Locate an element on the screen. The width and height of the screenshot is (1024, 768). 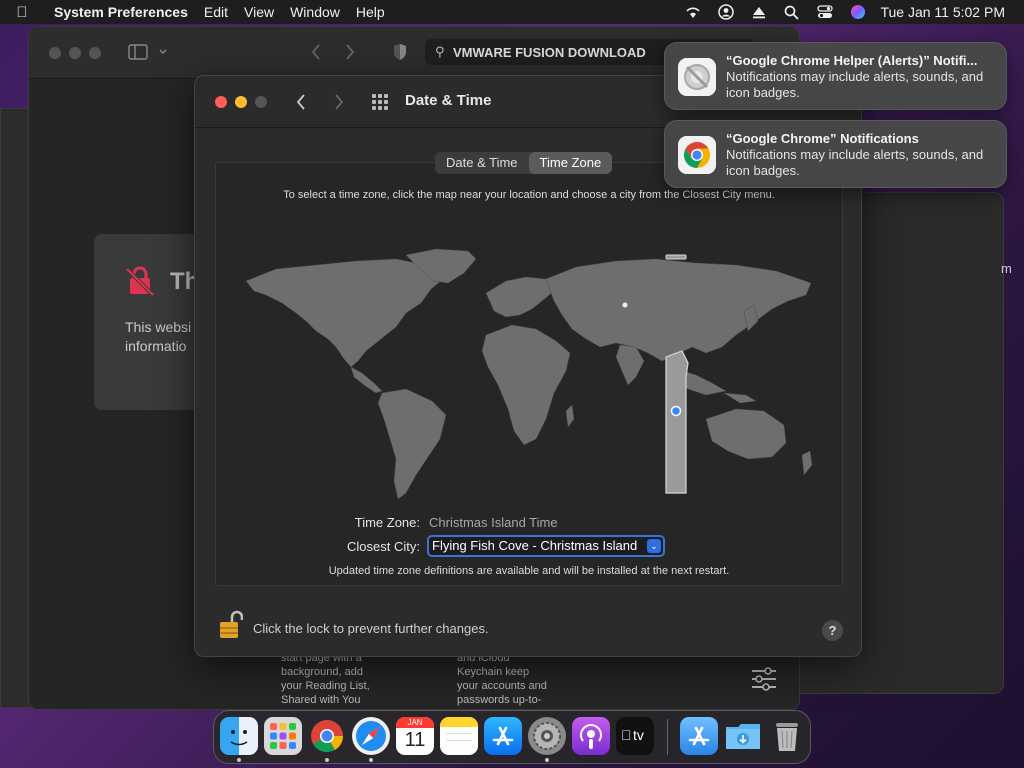
lock-icon is located at coordinates (231, 624).